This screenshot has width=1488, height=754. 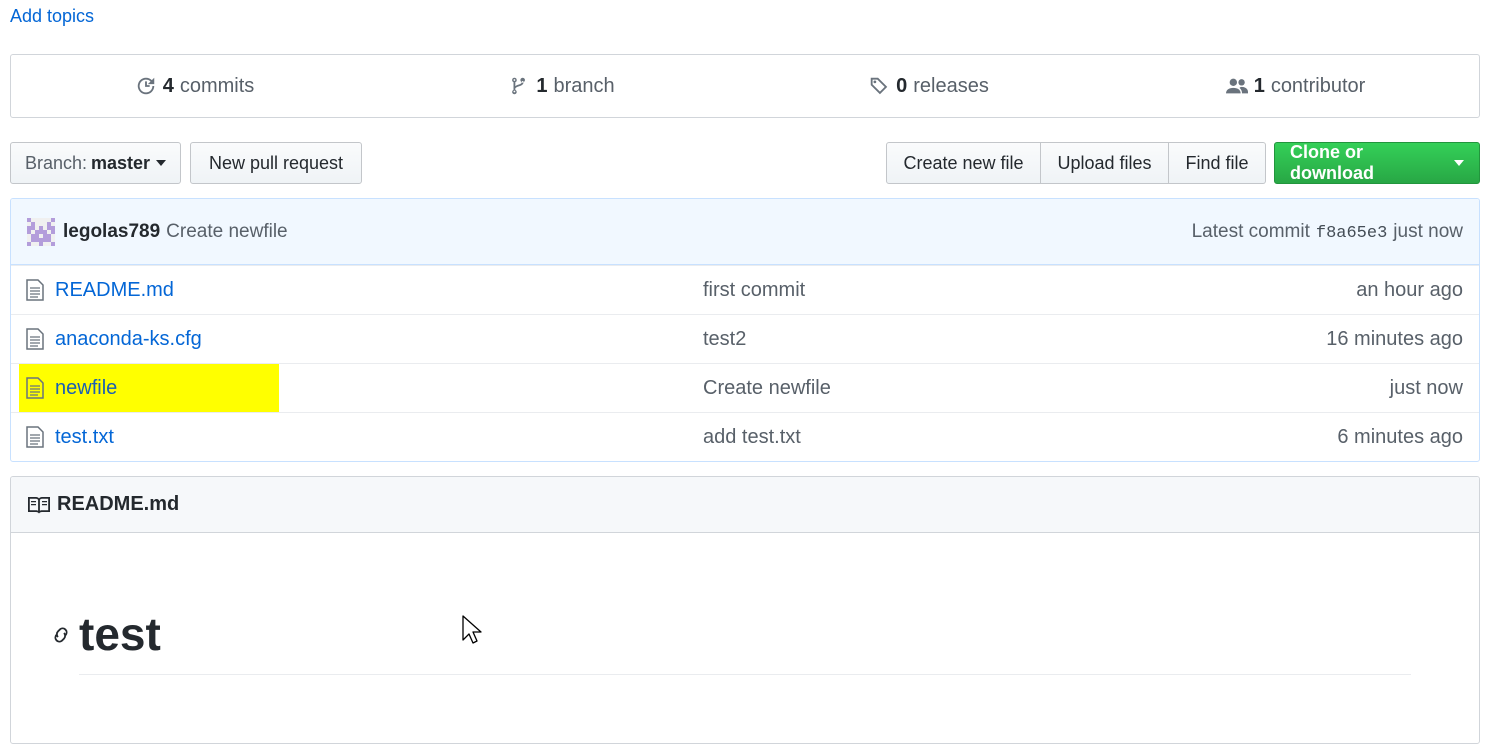 What do you see at coordinates (168, 85) in the screenshot?
I see `commits-count: 4` at bounding box center [168, 85].